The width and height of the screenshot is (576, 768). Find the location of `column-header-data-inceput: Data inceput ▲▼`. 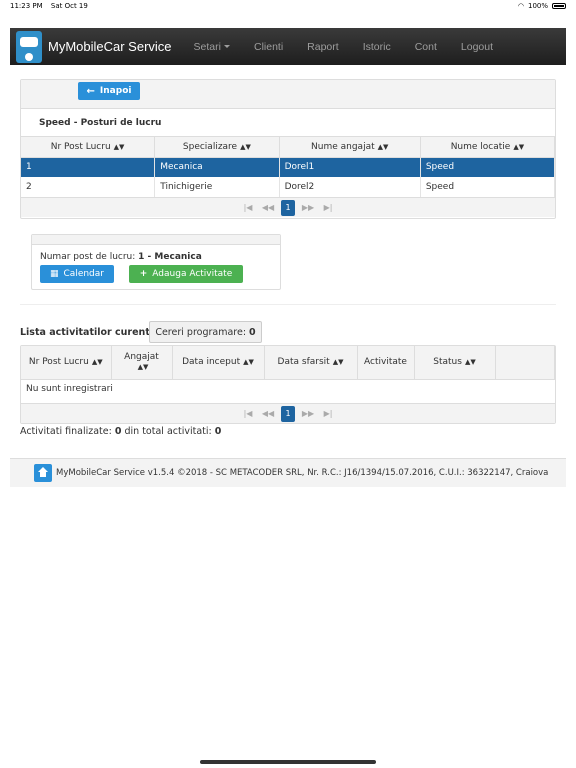

column-header-data-inceput: Data inceput ▲▼ is located at coordinates (218, 363).